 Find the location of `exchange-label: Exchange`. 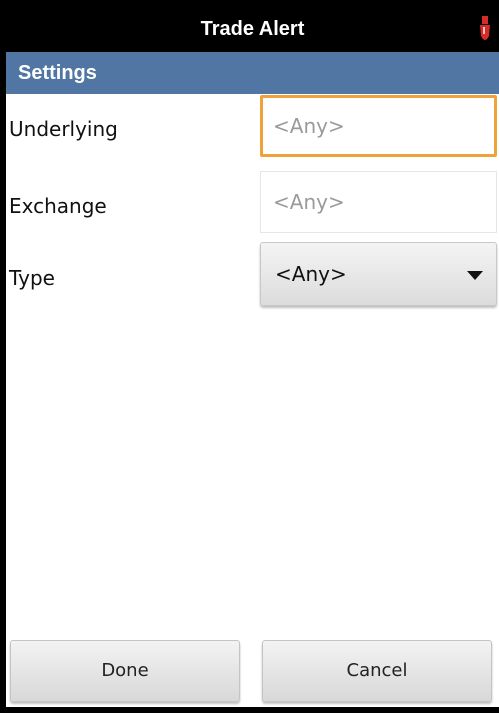

exchange-label: Exchange is located at coordinates (58, 206).